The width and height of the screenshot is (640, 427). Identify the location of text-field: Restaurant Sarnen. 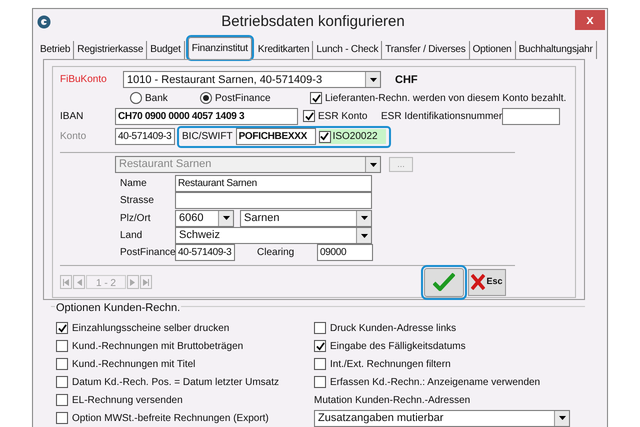
(273, 183).